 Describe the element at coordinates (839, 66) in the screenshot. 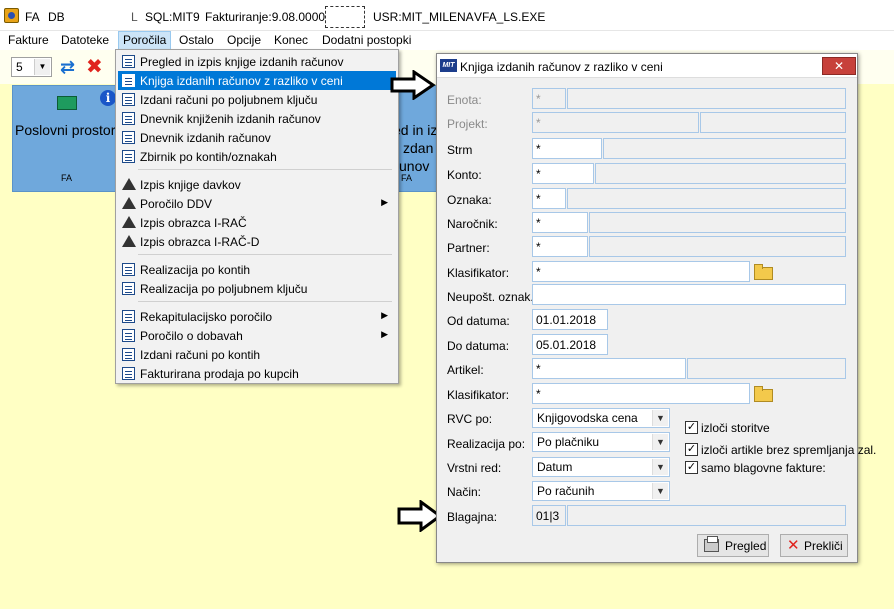

I see `close-button: ✕` at that location.